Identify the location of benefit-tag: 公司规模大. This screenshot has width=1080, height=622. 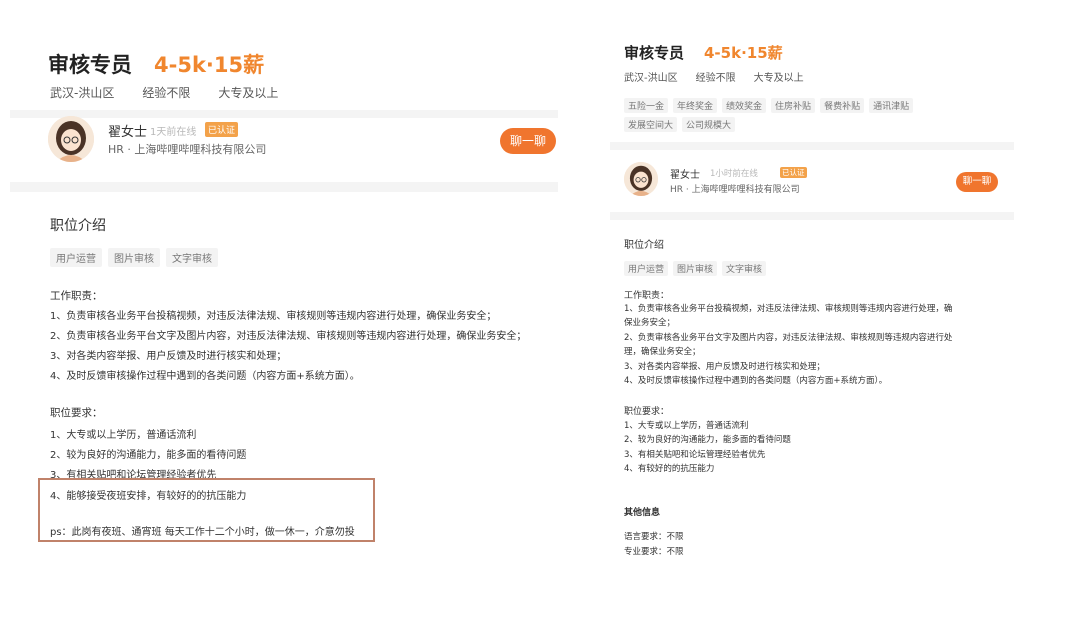
(709, 124).